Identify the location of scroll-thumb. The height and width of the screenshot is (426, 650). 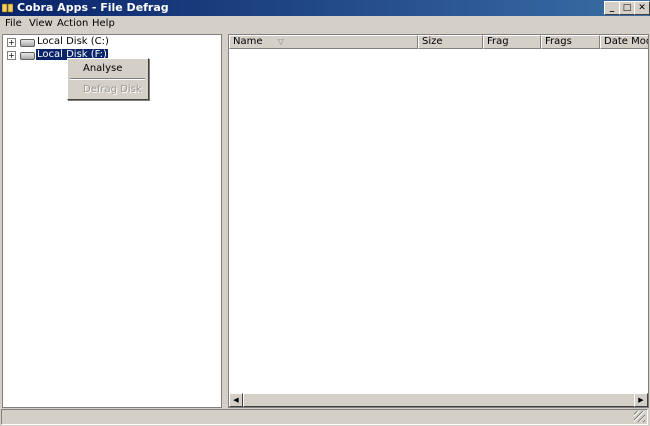
(439, 400).